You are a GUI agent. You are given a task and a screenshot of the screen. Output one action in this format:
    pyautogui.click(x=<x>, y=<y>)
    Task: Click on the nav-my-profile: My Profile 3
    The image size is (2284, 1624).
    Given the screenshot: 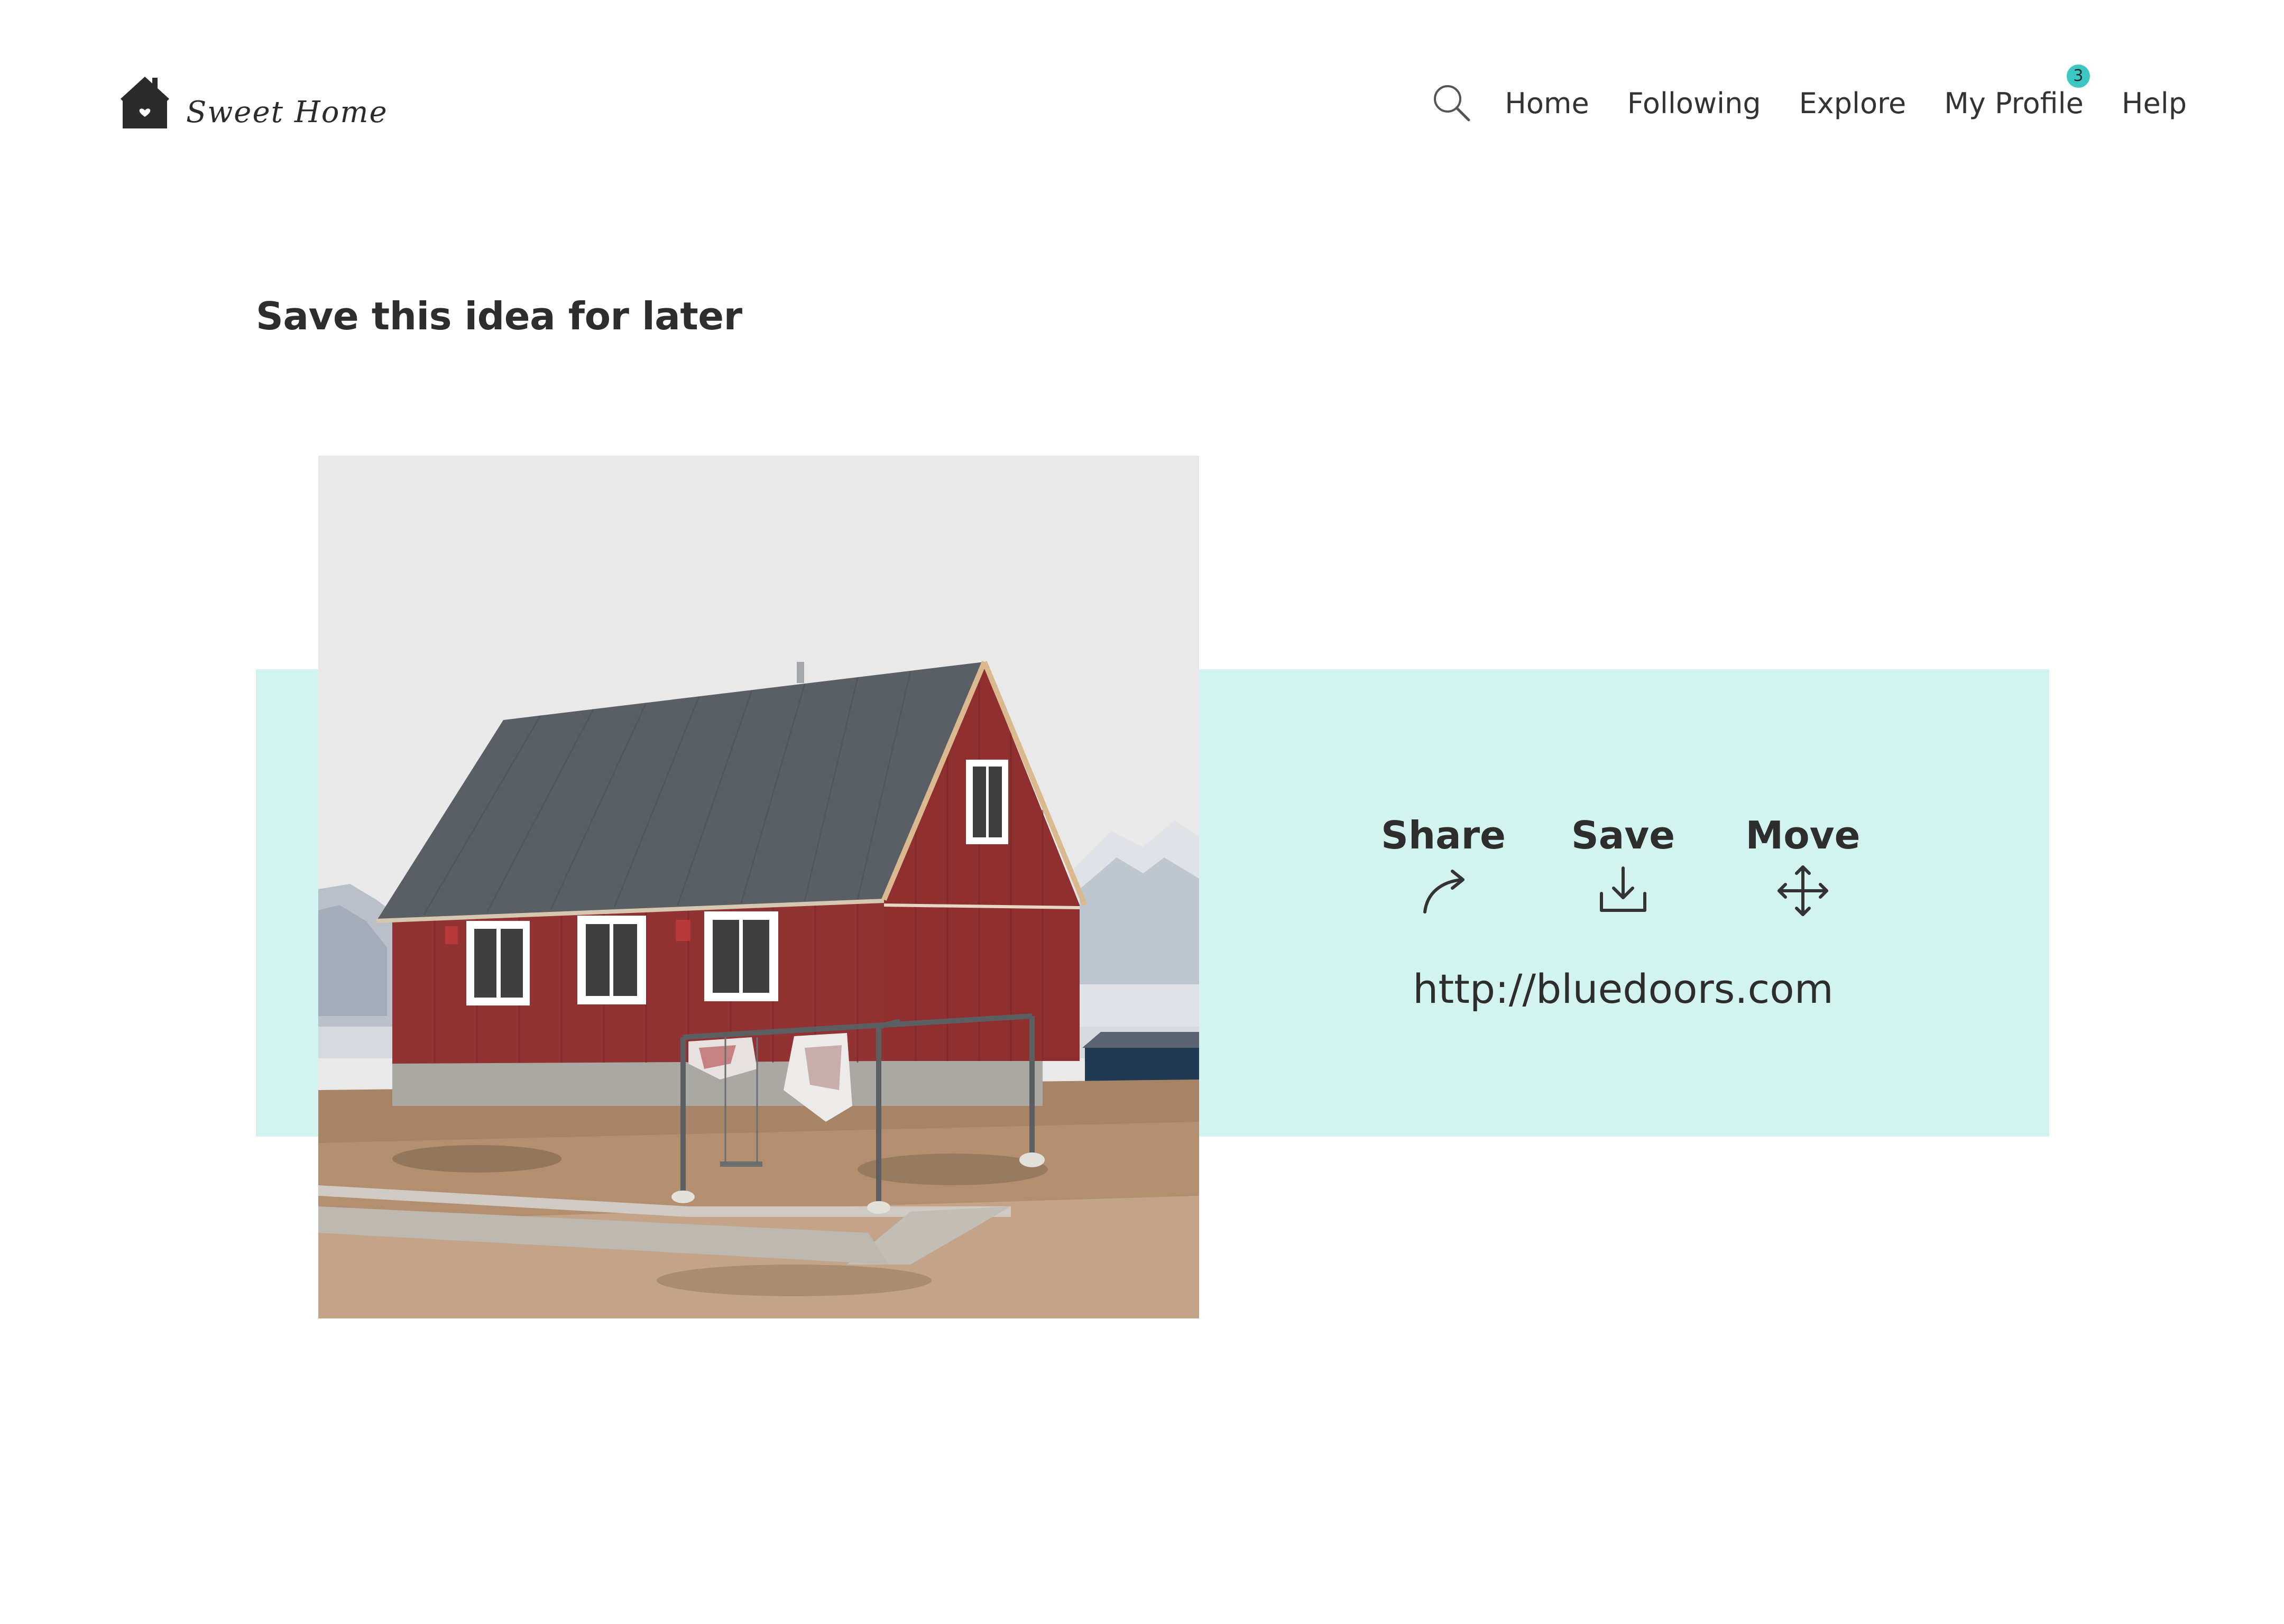 What is the action you would take?
    pyautogui.click(x=2017, y=92)
    